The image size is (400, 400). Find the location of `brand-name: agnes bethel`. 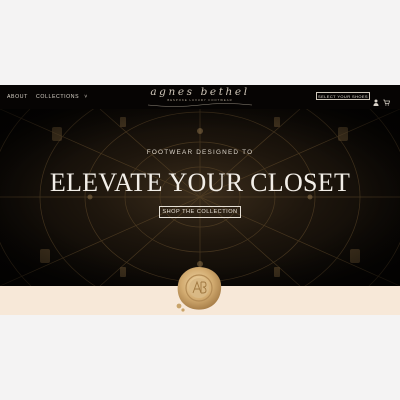

brand-name: agnes bethel is located at coordinates (200, 92).